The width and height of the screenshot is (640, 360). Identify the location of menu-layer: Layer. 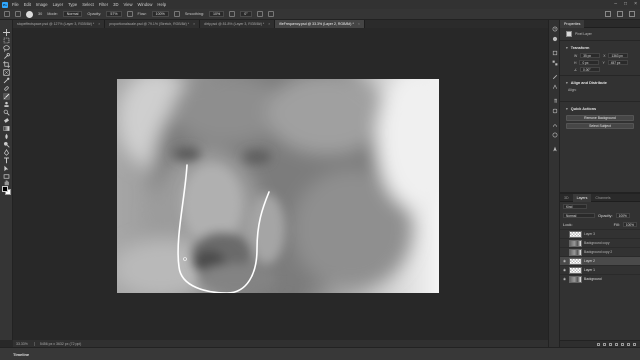
(58, 4).